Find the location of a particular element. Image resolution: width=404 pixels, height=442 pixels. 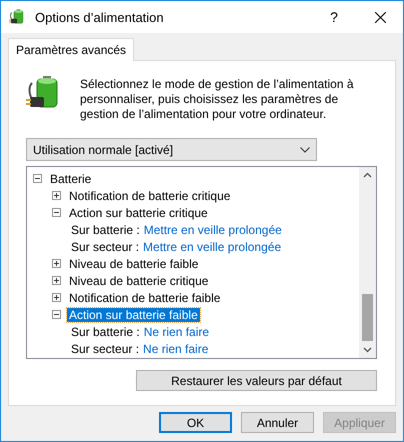

dialog-button: OK is located at coordinates (195, 422).